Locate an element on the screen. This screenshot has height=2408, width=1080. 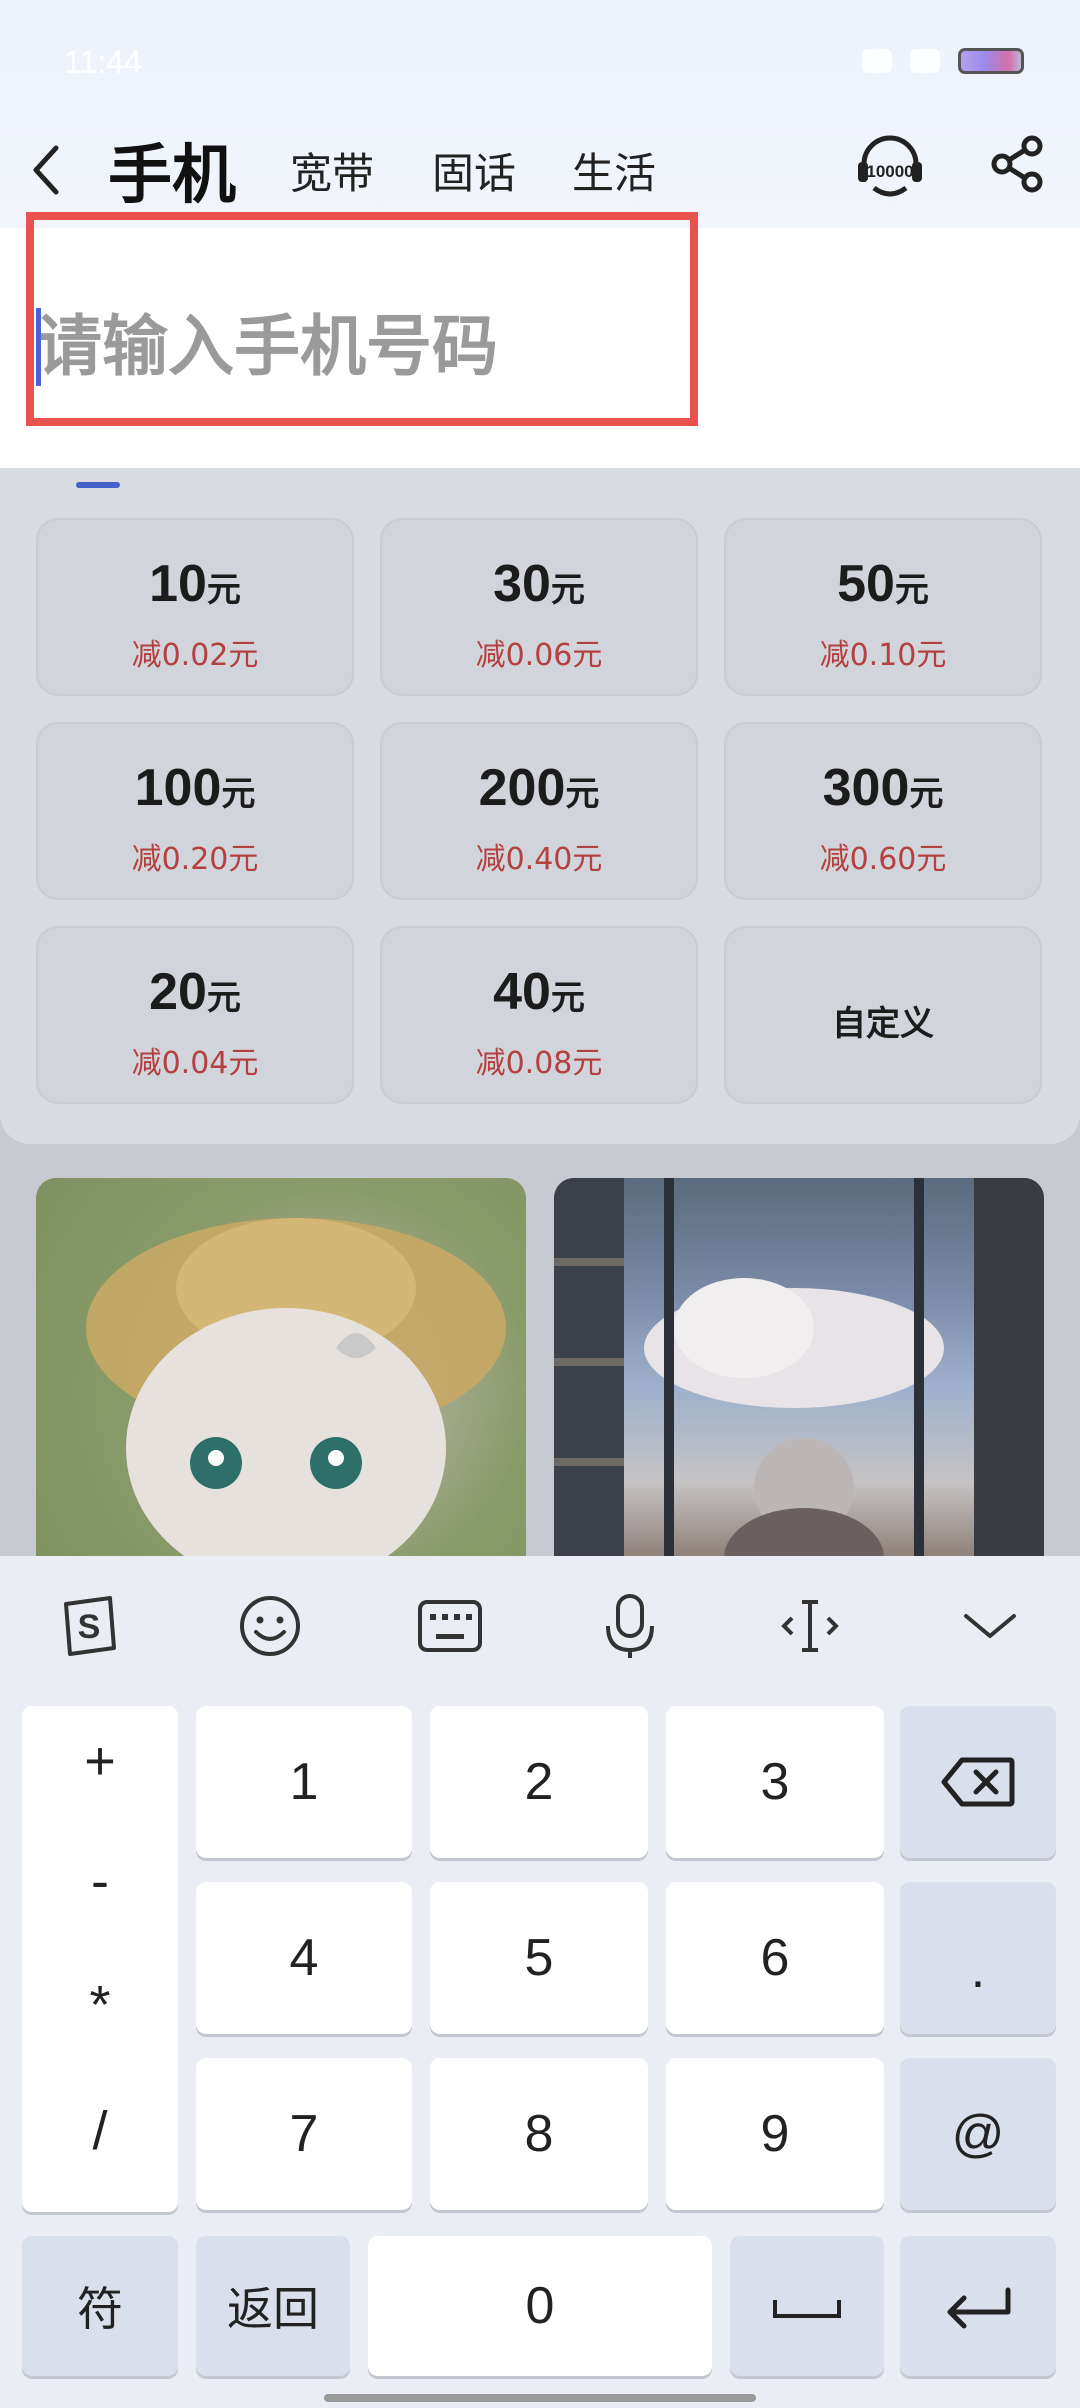
amount-option-10: 10元 减0.02元 is located at coordinates (195, 607).